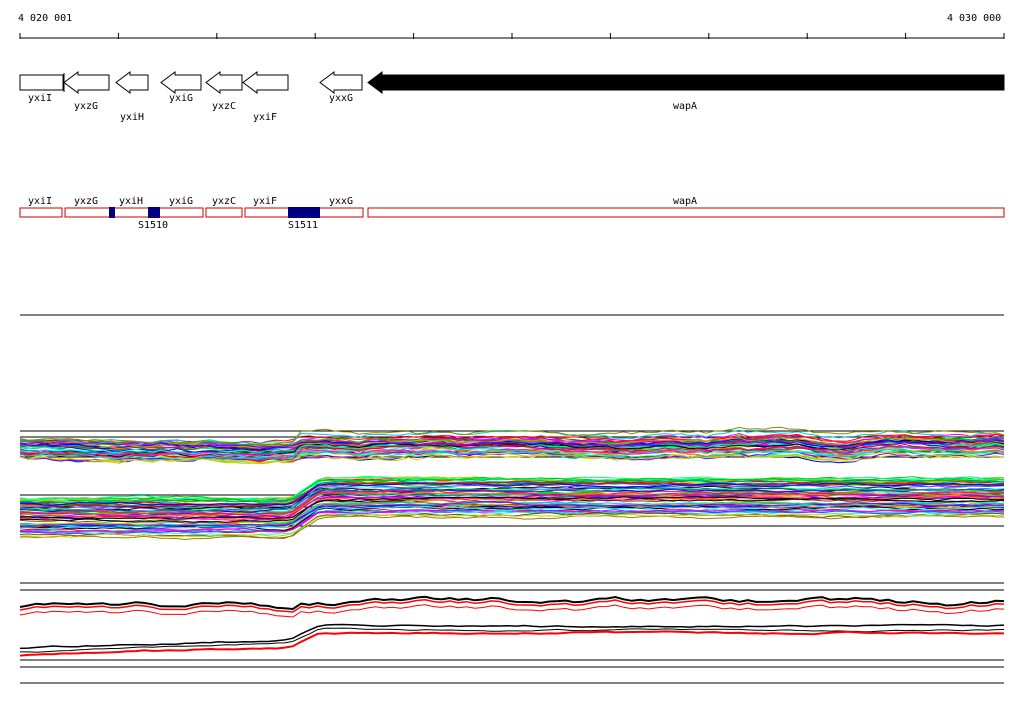  I want to click on gene-label: yxiI, so click(40, 98).